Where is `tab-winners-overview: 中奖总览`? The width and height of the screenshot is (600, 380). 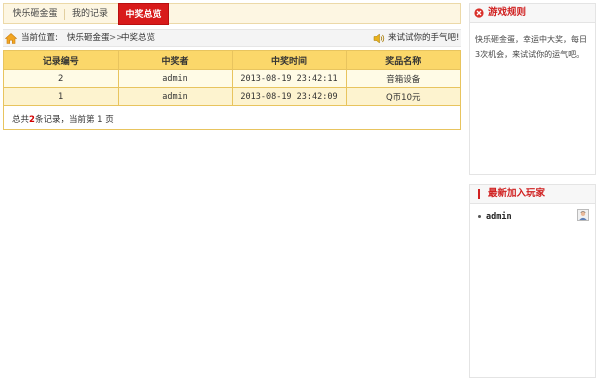
tab-winners-overview: 中奖总览 is located at coordinates (143, 14).